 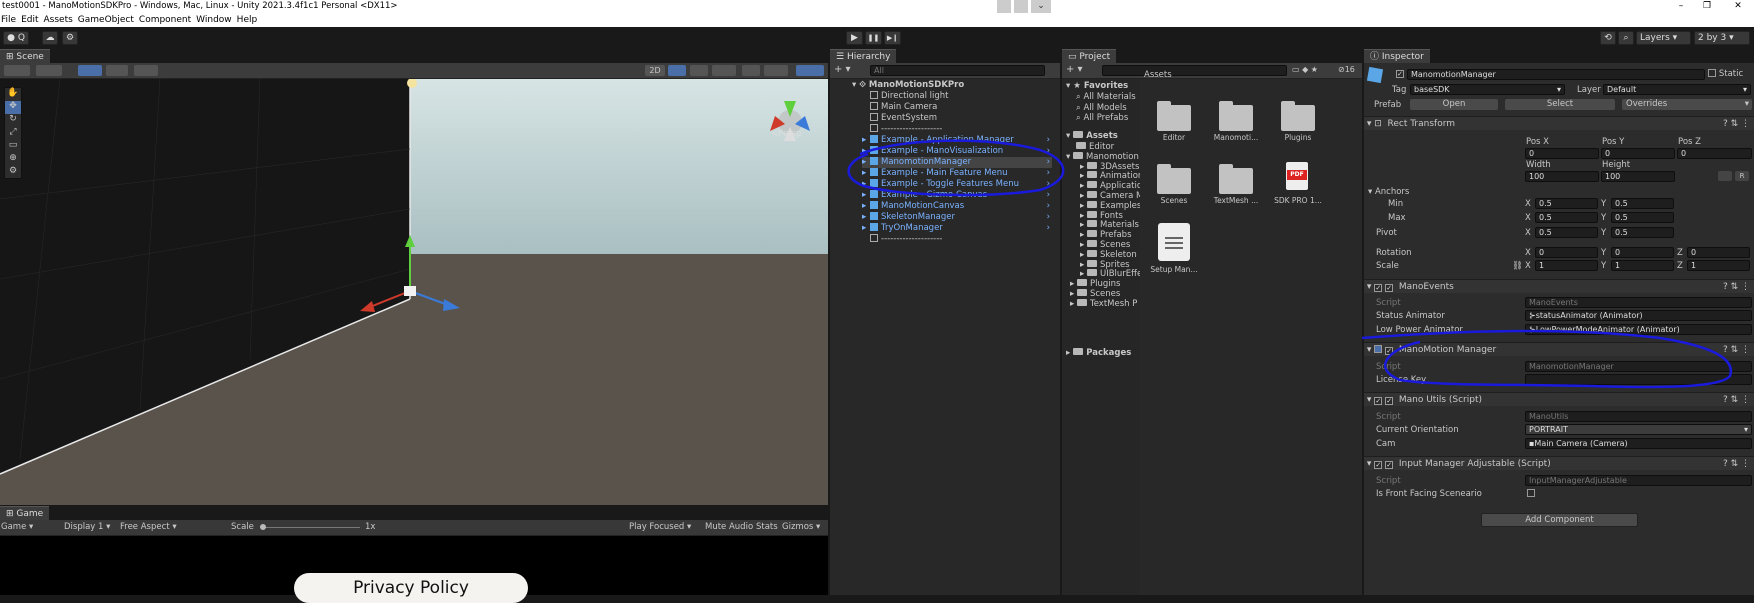 I want to click on project-tree-item: ▸ TextMesh P, so click(x=1103, y=304).